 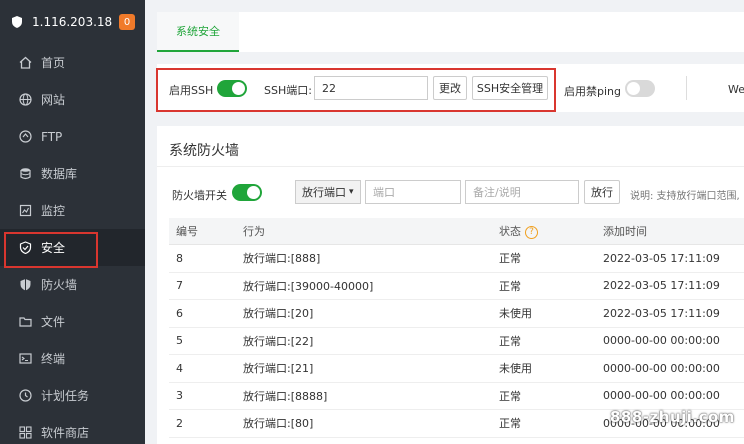 What do you see at coordinates (17, 22) in the screenshot?
I see `server-logo-icon` at bounding box center [17, 22].